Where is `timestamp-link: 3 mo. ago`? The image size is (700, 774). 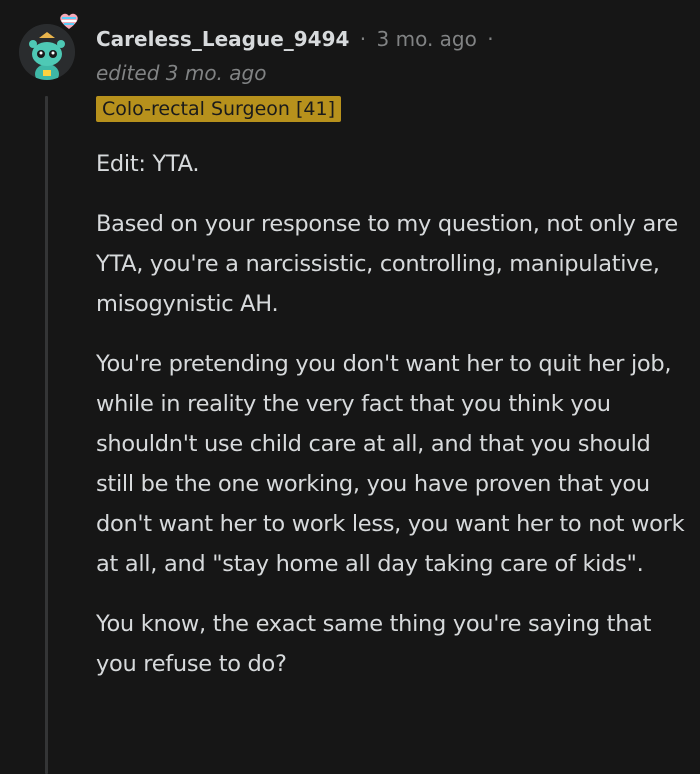
timestamp-link: 3 mo. ago is located at coordinates (427, 39).